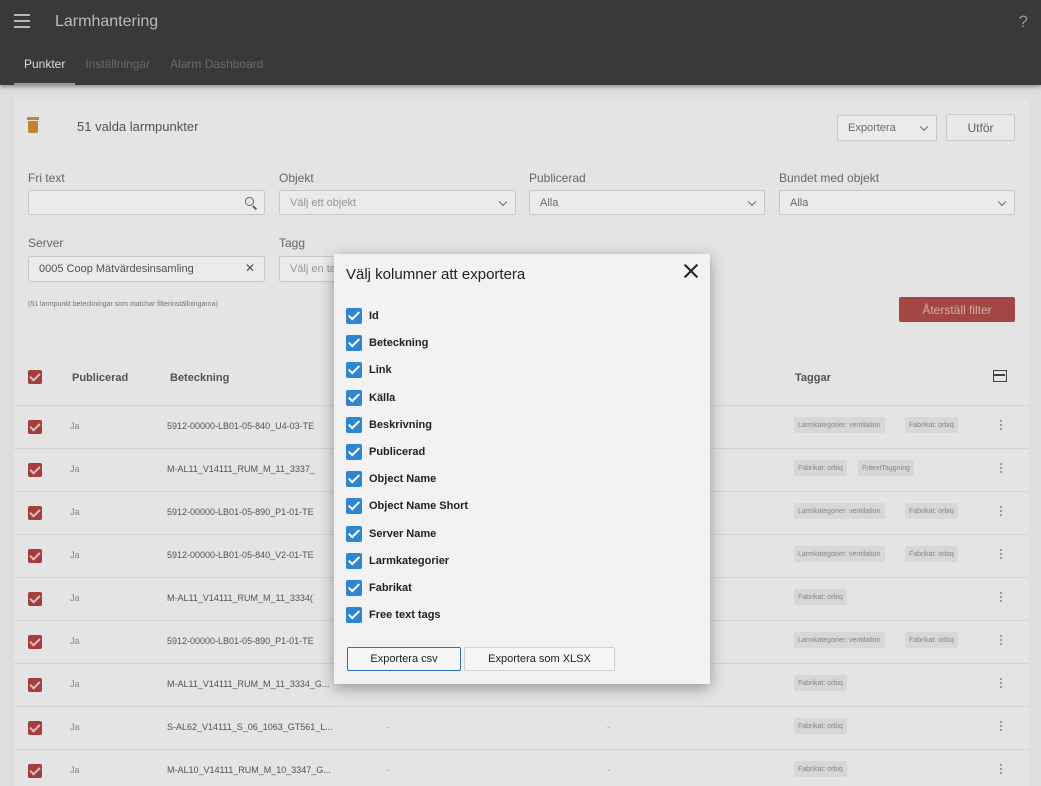  Describe the element at coordinates (436, 274) in the screenshot. I see `dialog-title: Välj kolumner att exportera` at that location.